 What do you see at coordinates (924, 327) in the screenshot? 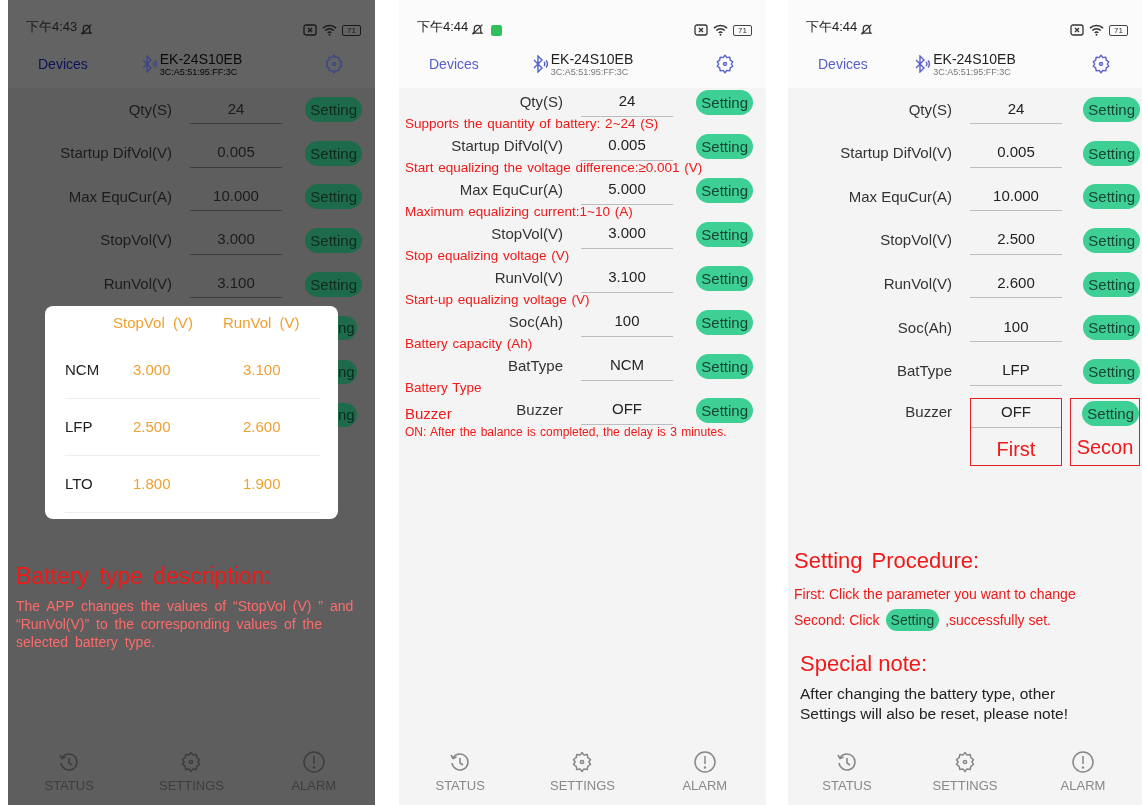
I see `field-label: Soc(Ah)` at bounding box center [924, 327].